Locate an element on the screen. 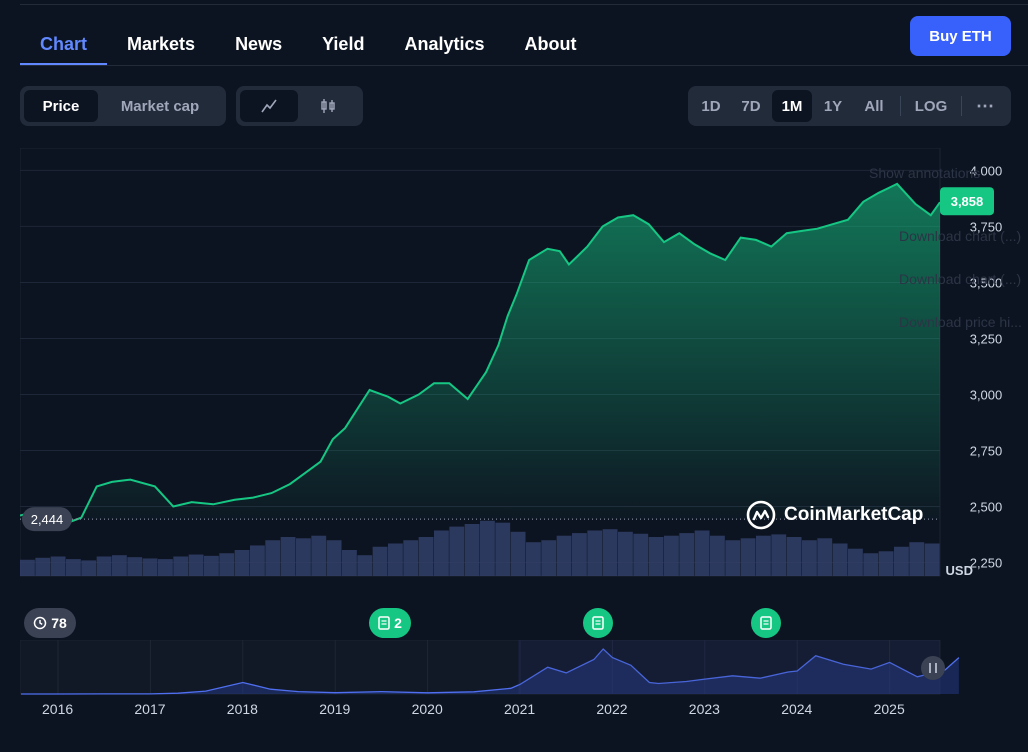  download-chart-png-option: Download chart (...) is located at coordinates (960, 236).